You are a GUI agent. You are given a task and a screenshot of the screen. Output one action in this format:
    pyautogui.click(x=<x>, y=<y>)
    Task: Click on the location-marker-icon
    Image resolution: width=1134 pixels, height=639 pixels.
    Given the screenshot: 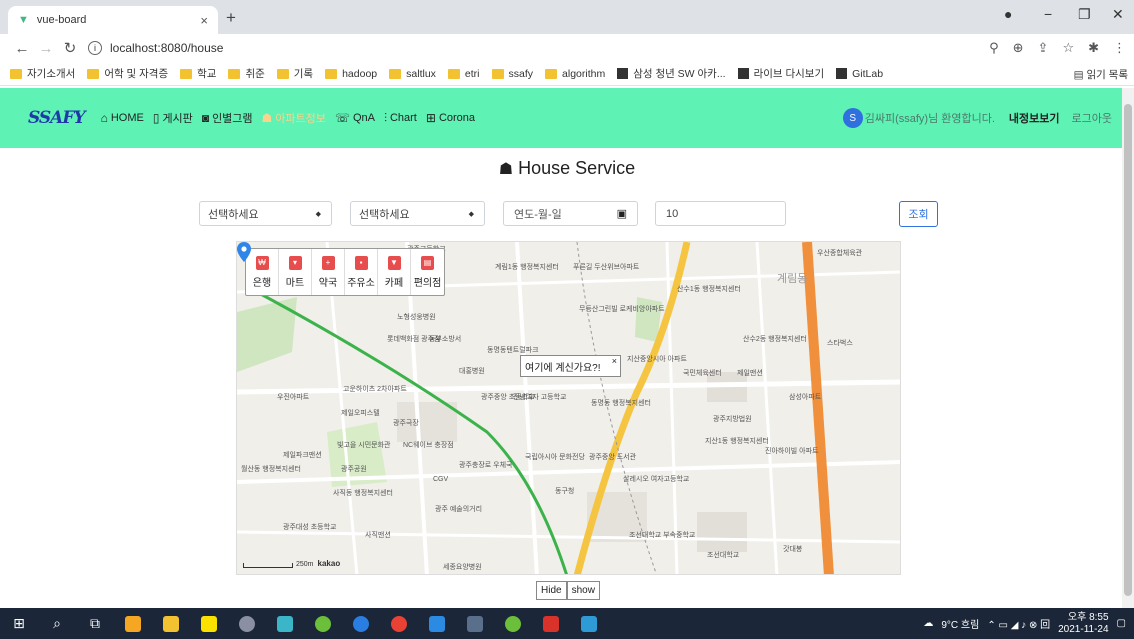 What is the action you would take?
    pyautogui.click(x=244, y=252)
    